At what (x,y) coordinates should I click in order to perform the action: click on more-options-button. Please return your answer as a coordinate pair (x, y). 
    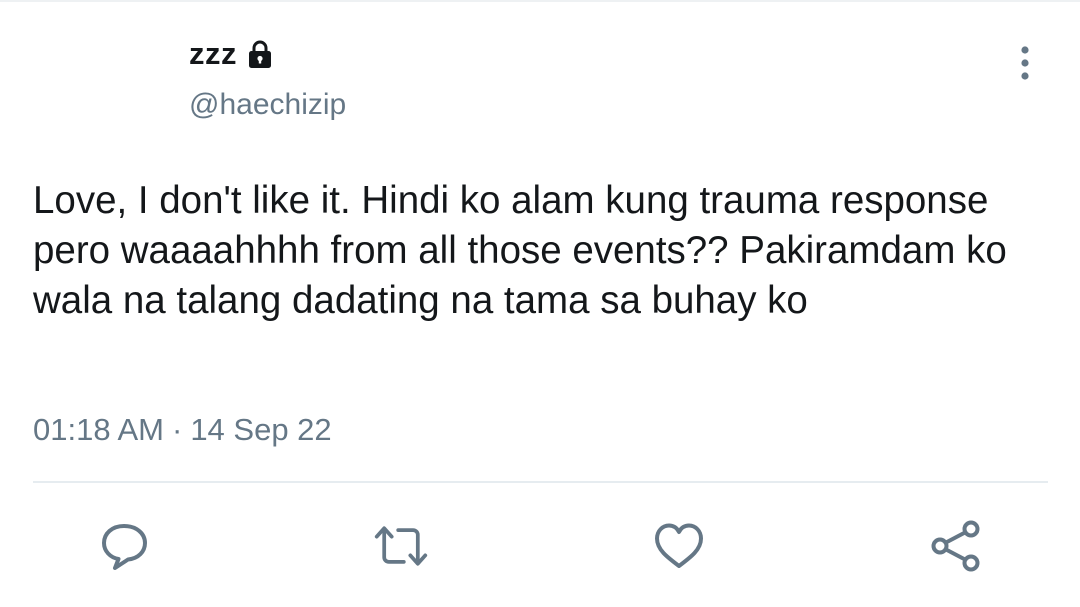
    Looking at the image, I should click on (1025, 63).